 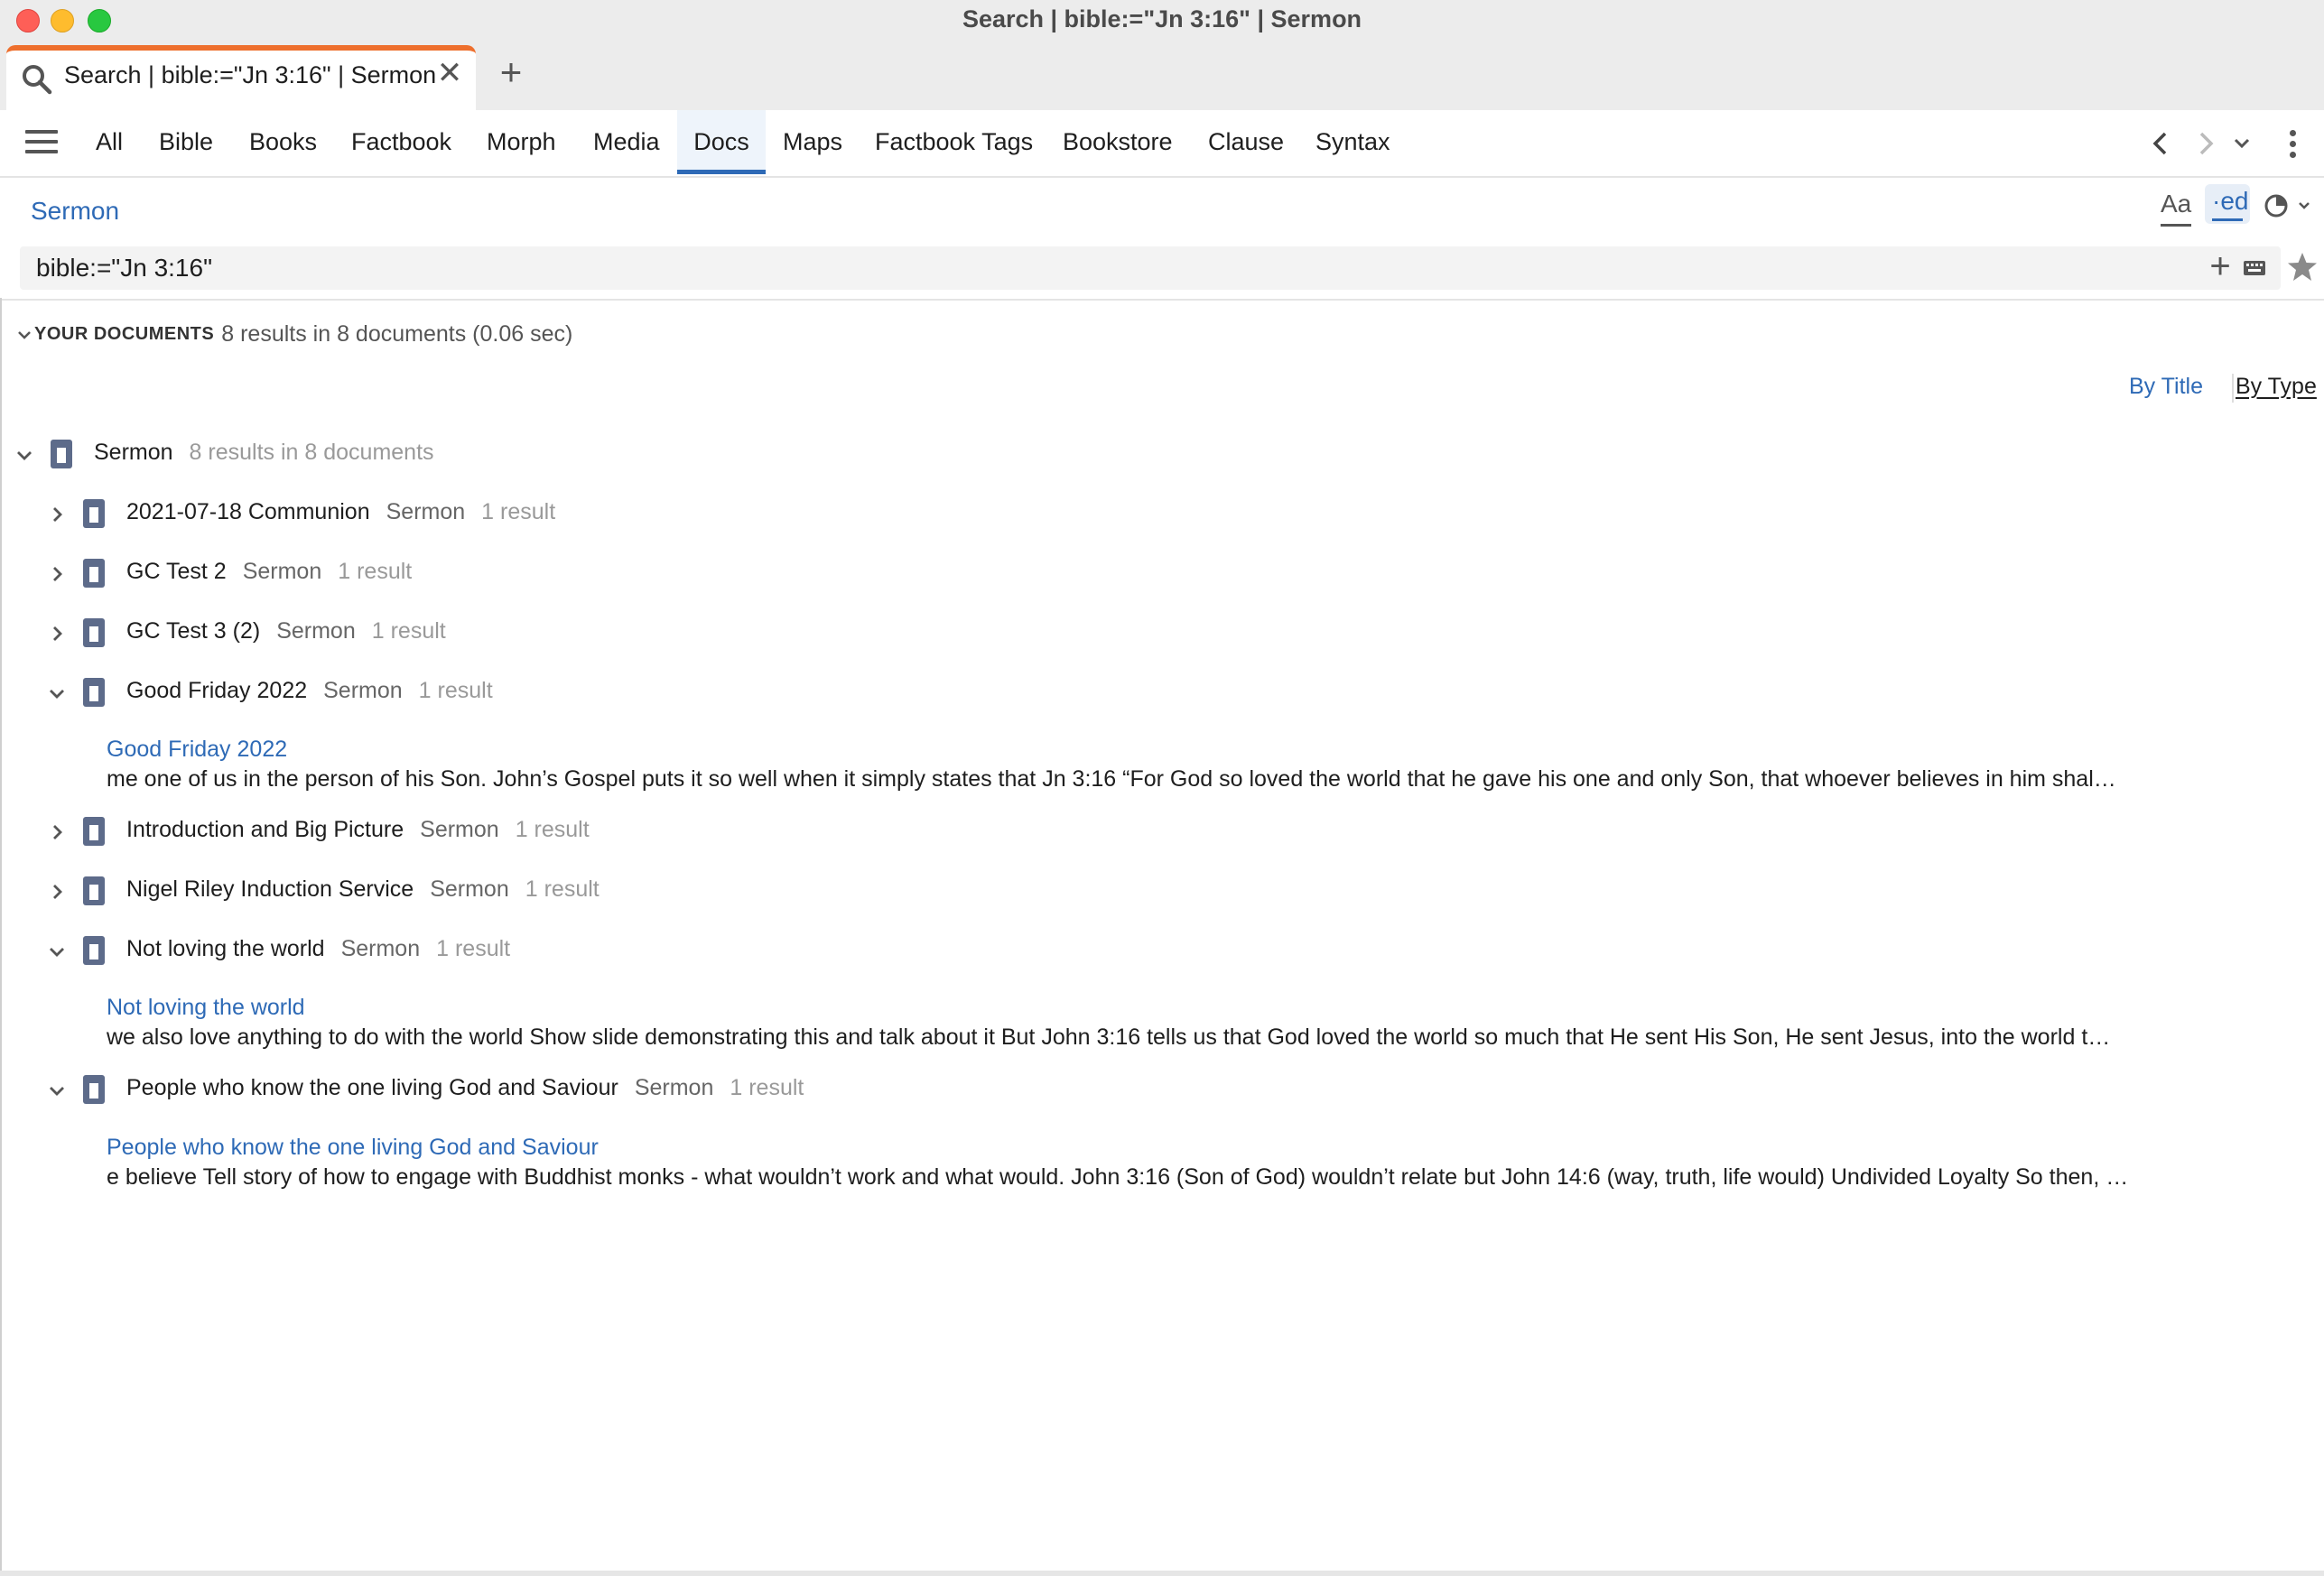 I want to click on history-chevron-down-icon, so click(x=2241, y=143).